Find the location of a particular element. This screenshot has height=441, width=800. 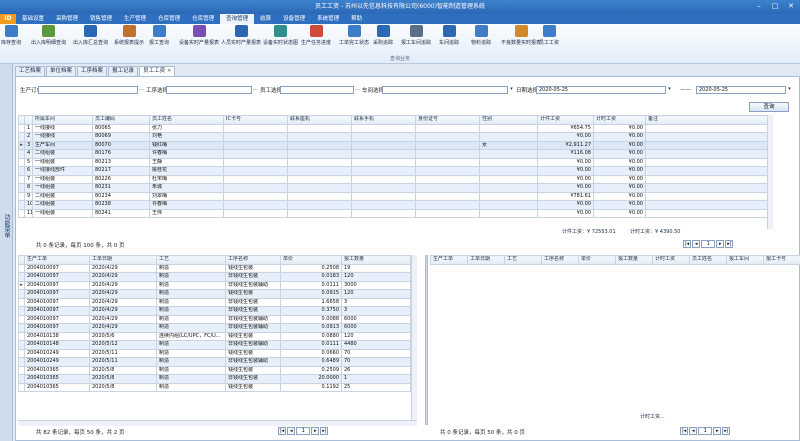

date-from-field: 2020-05-25 is located at coordinates (601, 89).